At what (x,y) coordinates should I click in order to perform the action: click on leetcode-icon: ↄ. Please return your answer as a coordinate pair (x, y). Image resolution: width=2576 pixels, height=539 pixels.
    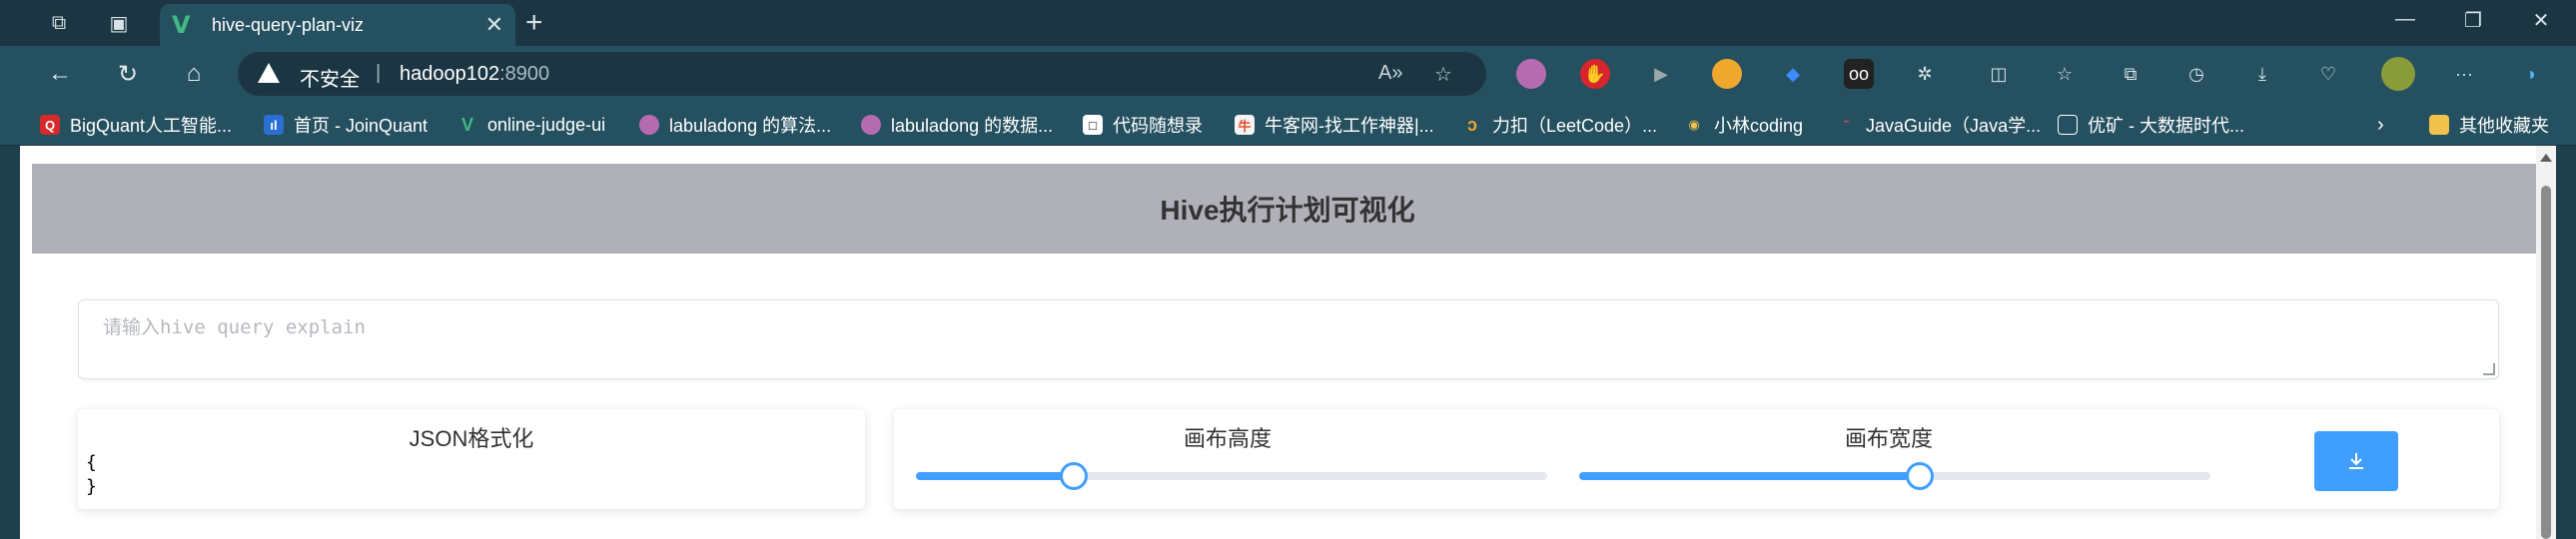
    Looking at the image, I should click on (1472, 124).